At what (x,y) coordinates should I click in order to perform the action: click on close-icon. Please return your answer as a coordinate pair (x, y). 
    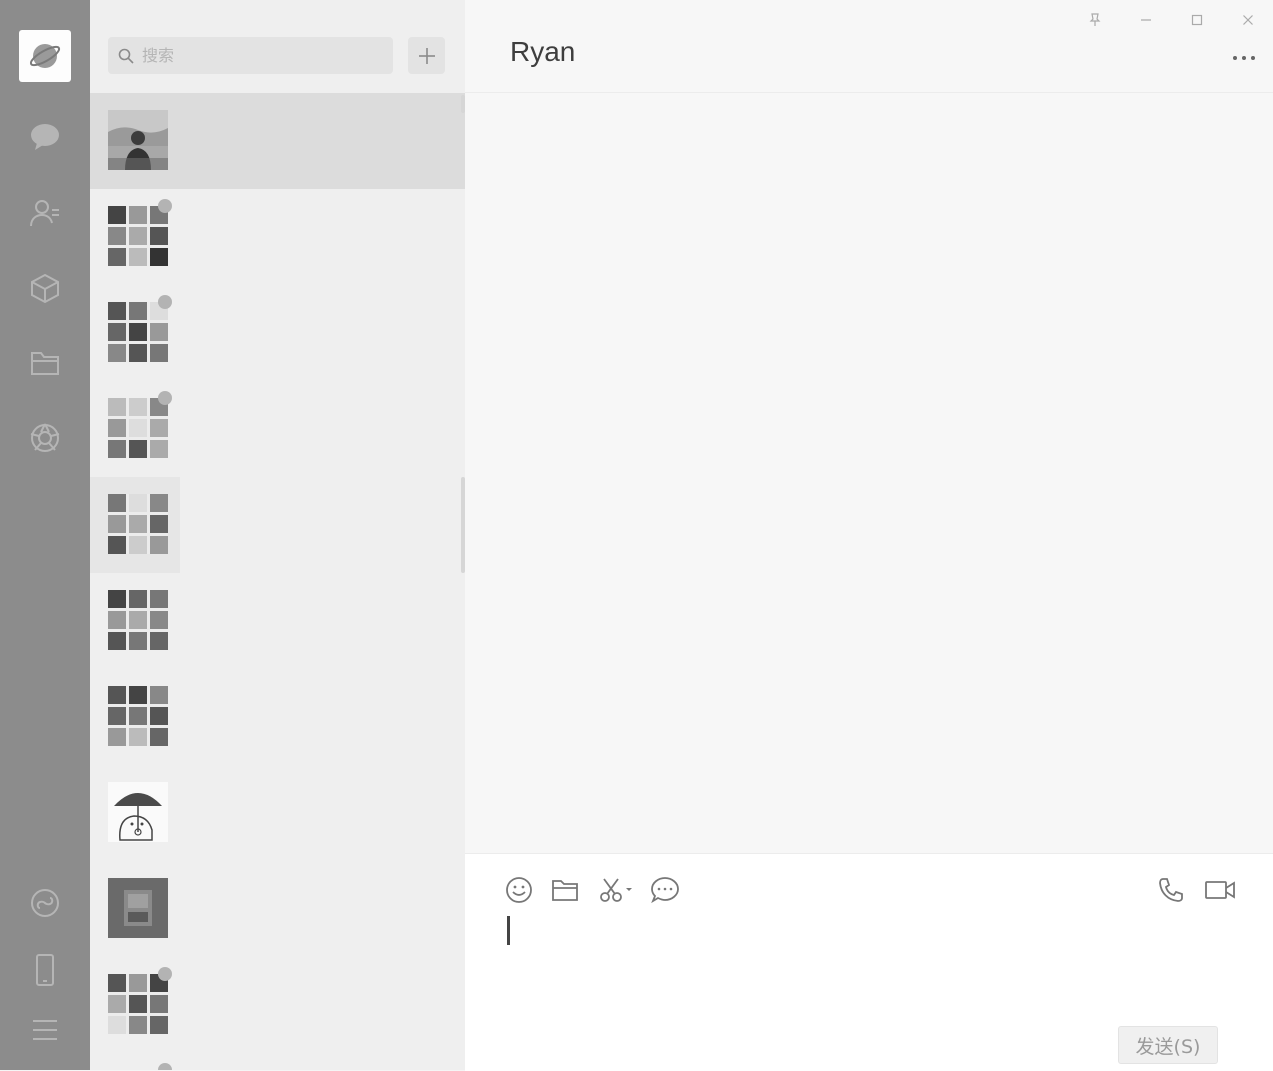
    Looking at the image, I should click on (1247, 20).